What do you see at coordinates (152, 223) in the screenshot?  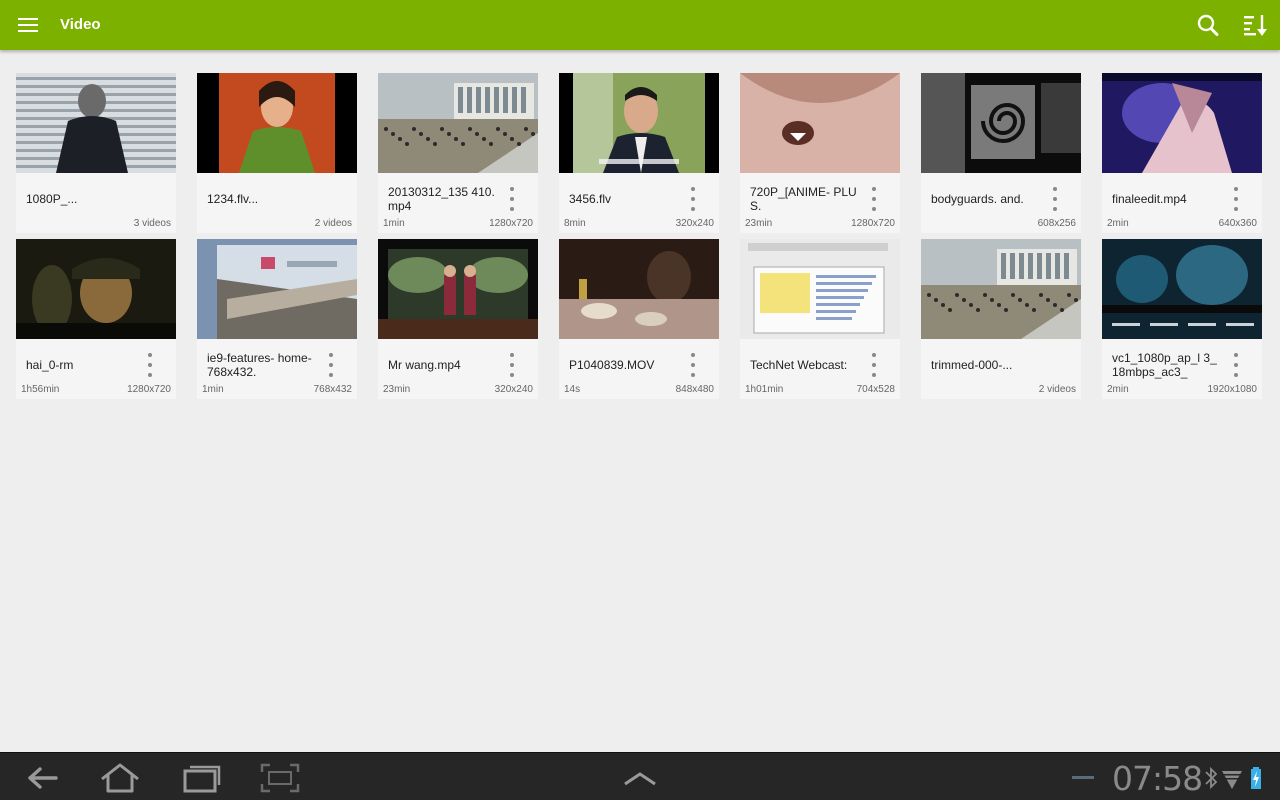 I see `video-resolution: 3 videos` at bounding box center [152, 223].